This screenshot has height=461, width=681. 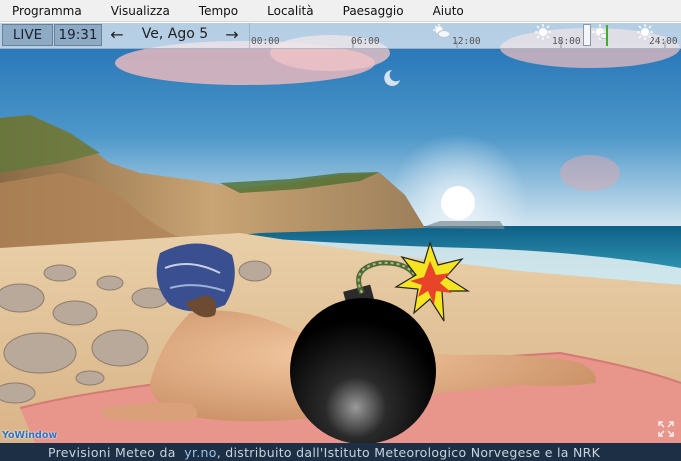 I want to click on tick-1200: 12:00, so click(x=466, y=41).